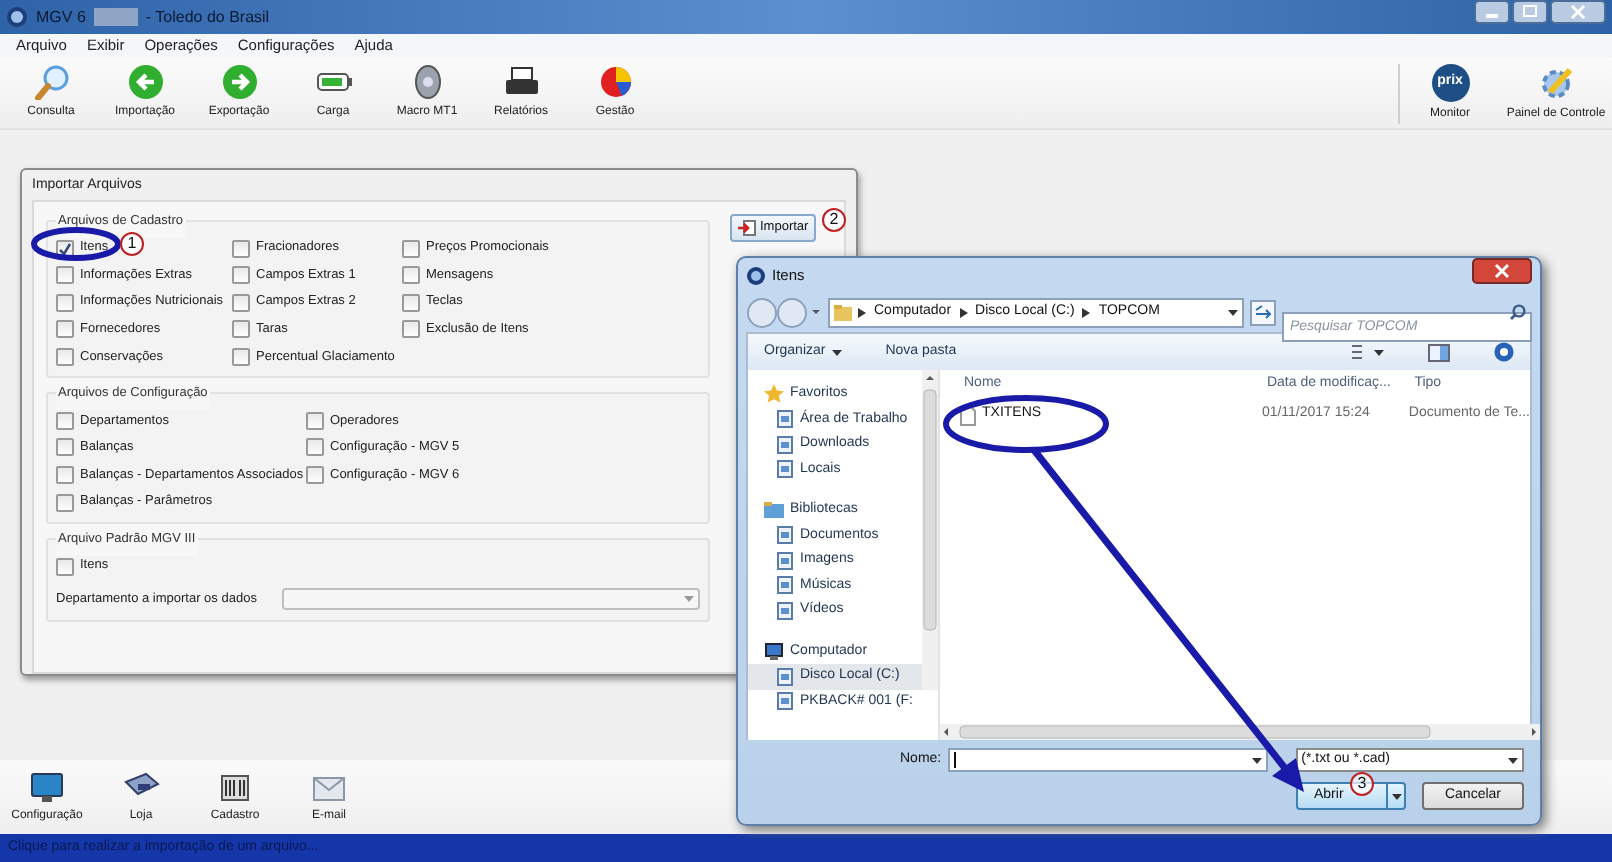 The image size is (1612, 862). What do you see at coordinates (61, 17) in the screenshot?
I see `window-title: MGV 6` at bounding box center [61, 17].